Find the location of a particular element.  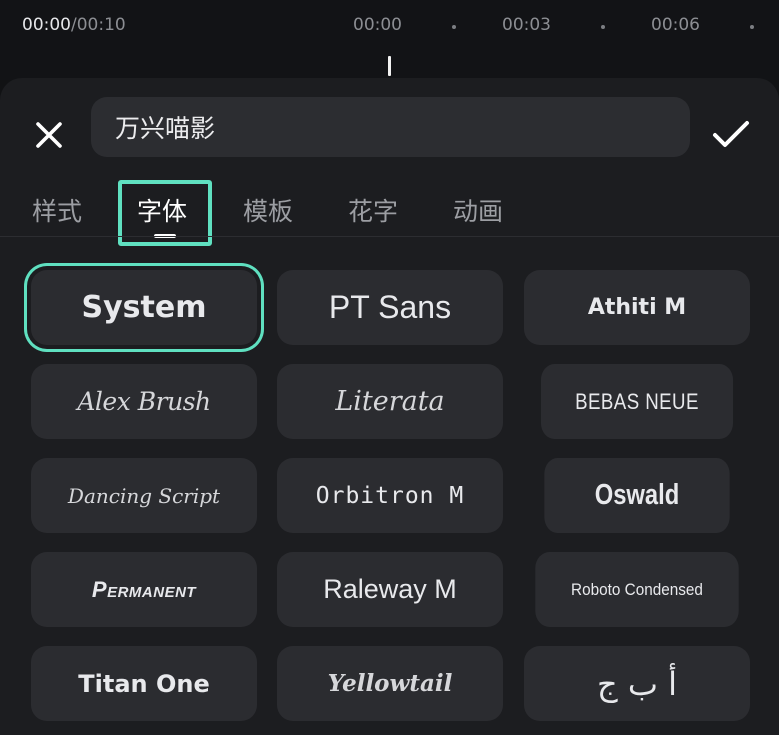

font-option-permanent: Permanent is located at coordinates (144, 589).